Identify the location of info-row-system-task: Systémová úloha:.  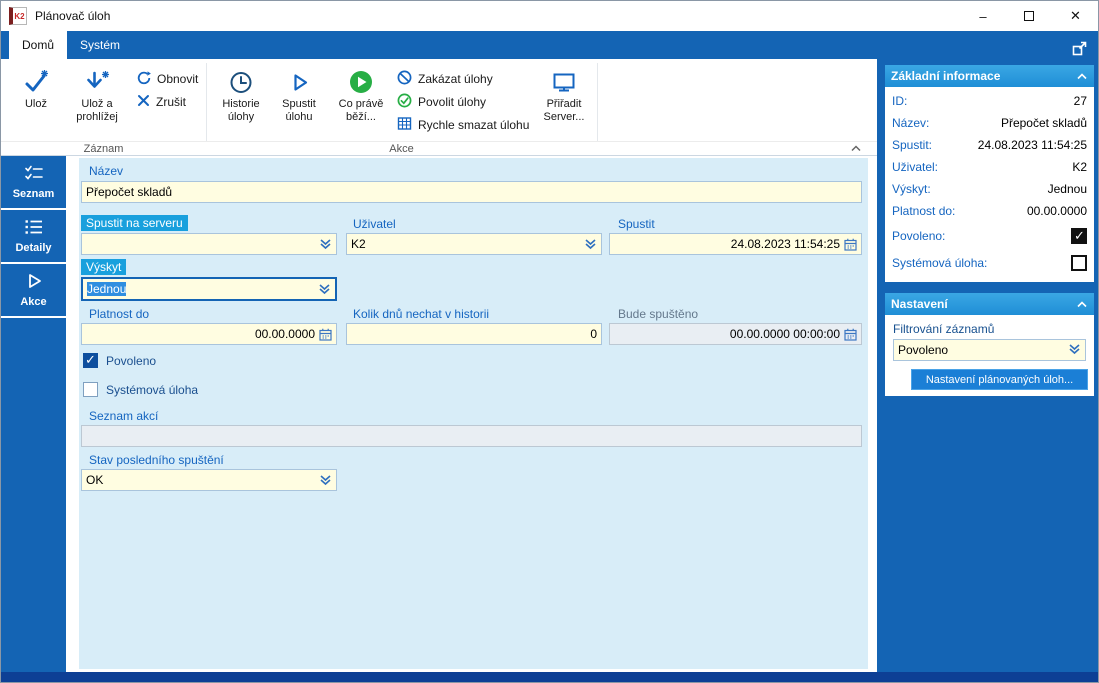
(989, 262).